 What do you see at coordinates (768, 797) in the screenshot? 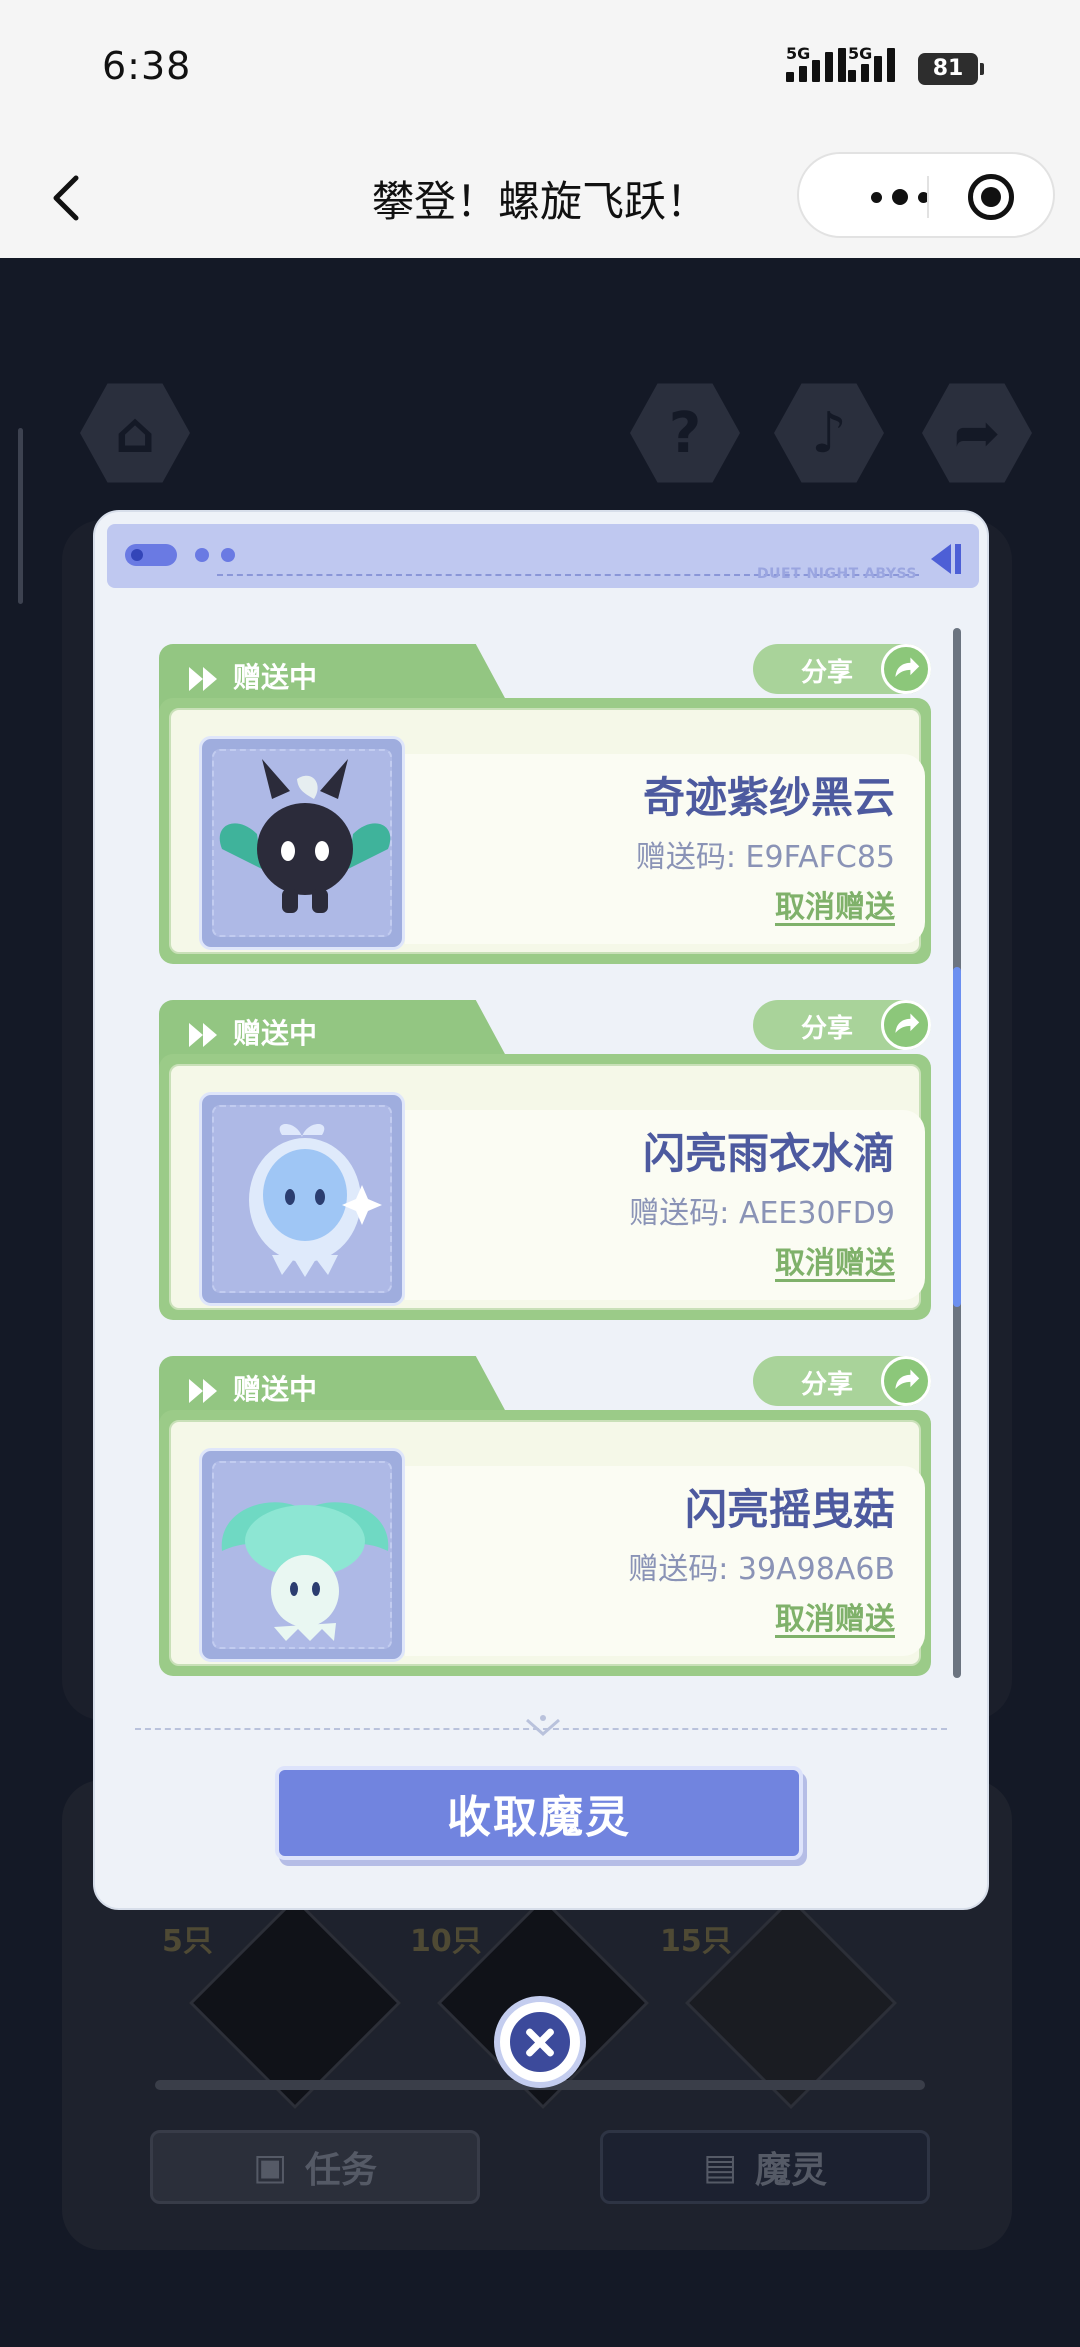
I see `gift-name: 奇迹紫纱黑云` at bounding box center [768, 797].